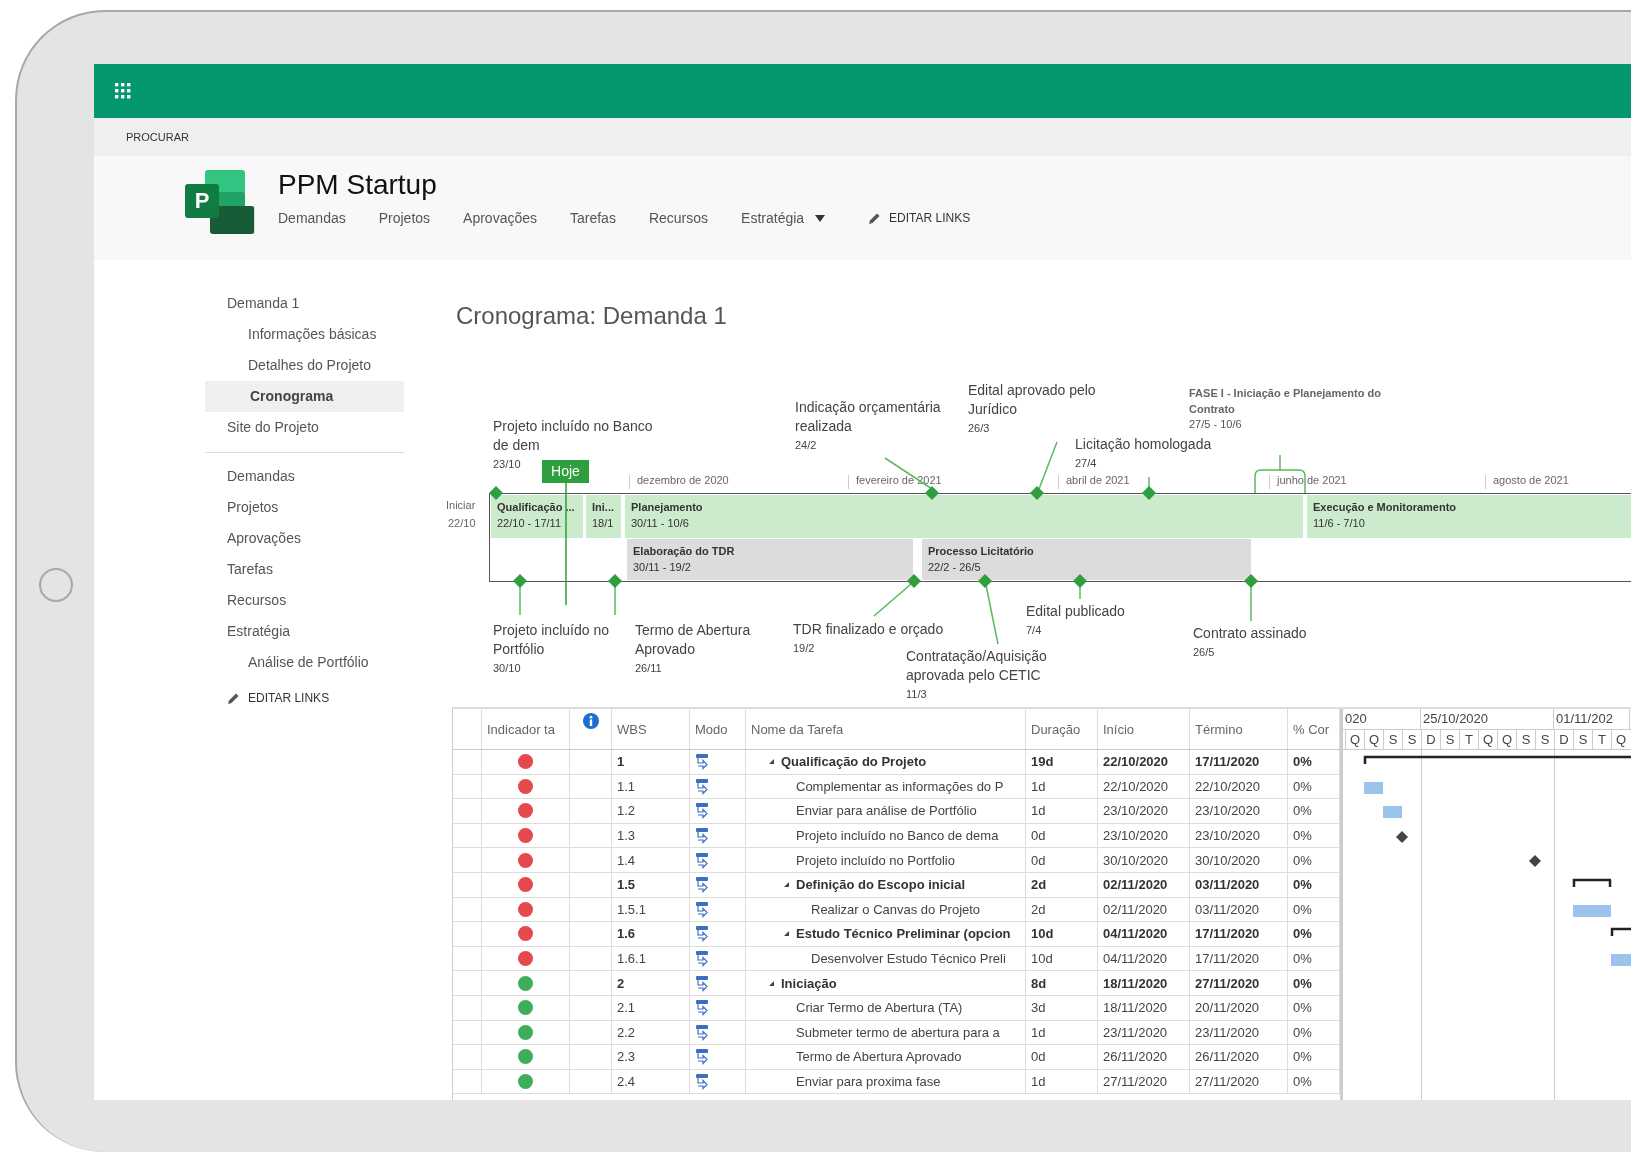 Image resolution: width=1631 pixels, height=1152 pixels. I want to click on table-cell: 1.6, so click(651, 934).